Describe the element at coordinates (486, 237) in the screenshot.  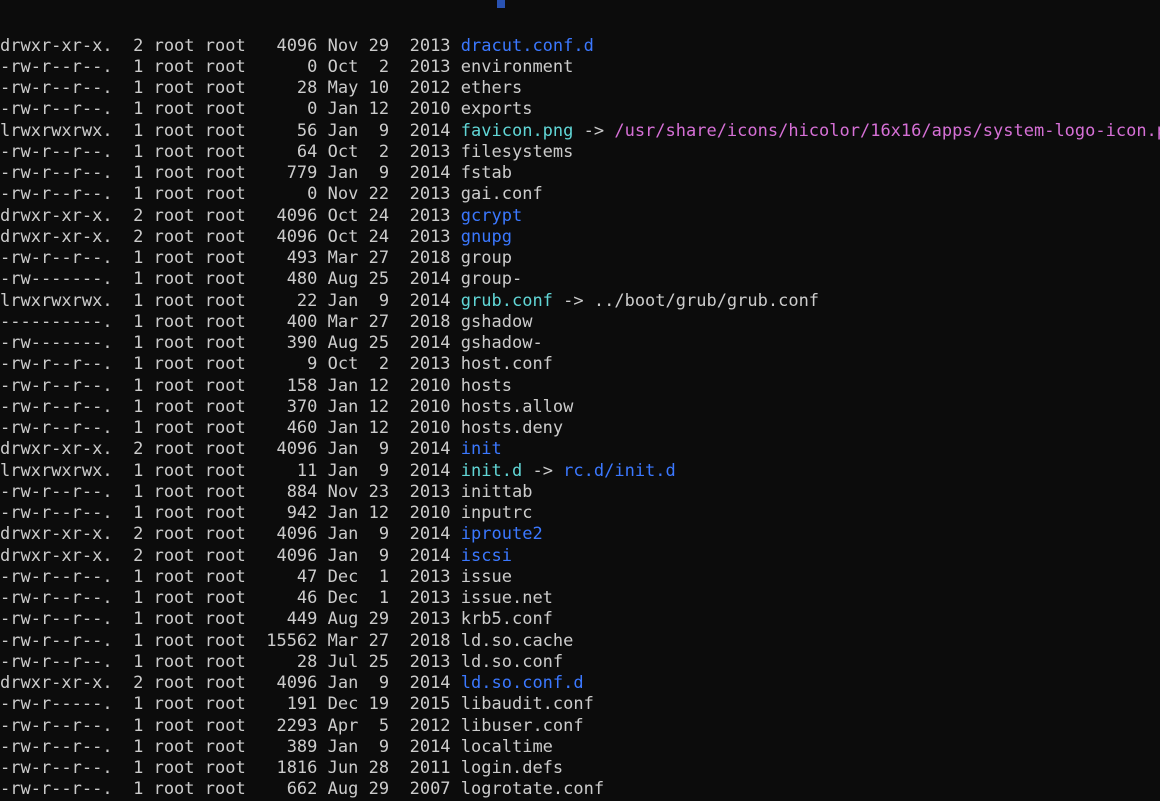
I see `filename: gnupg` at that location.